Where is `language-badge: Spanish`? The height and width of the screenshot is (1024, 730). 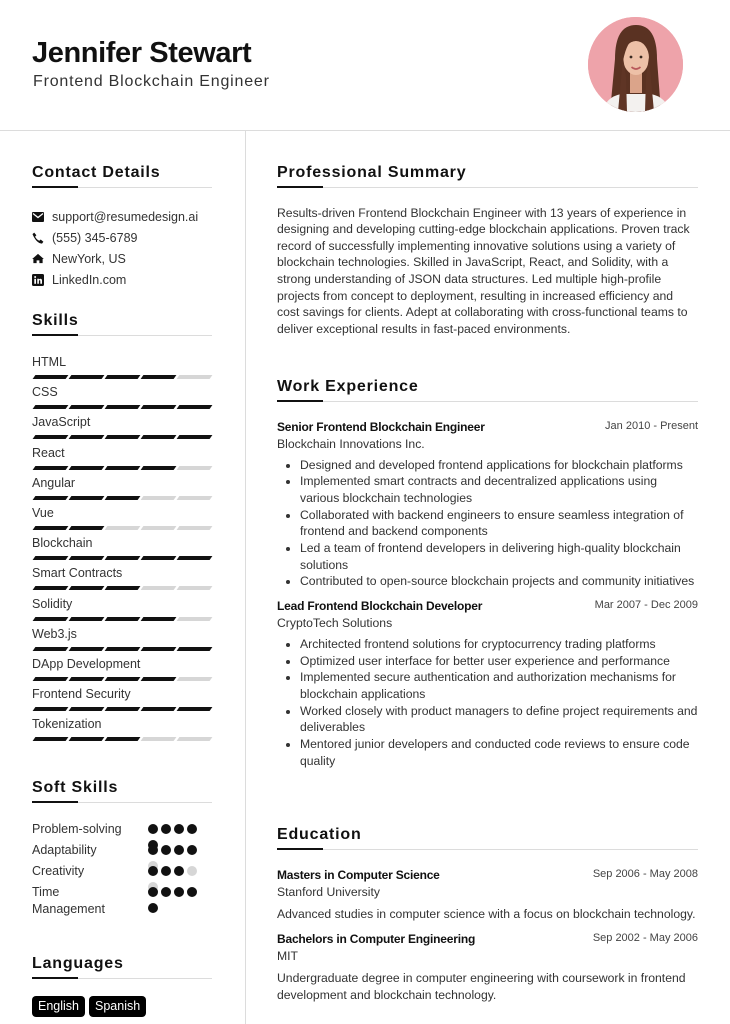 language-badge: Spanish is located at coordinates (118, 1006).